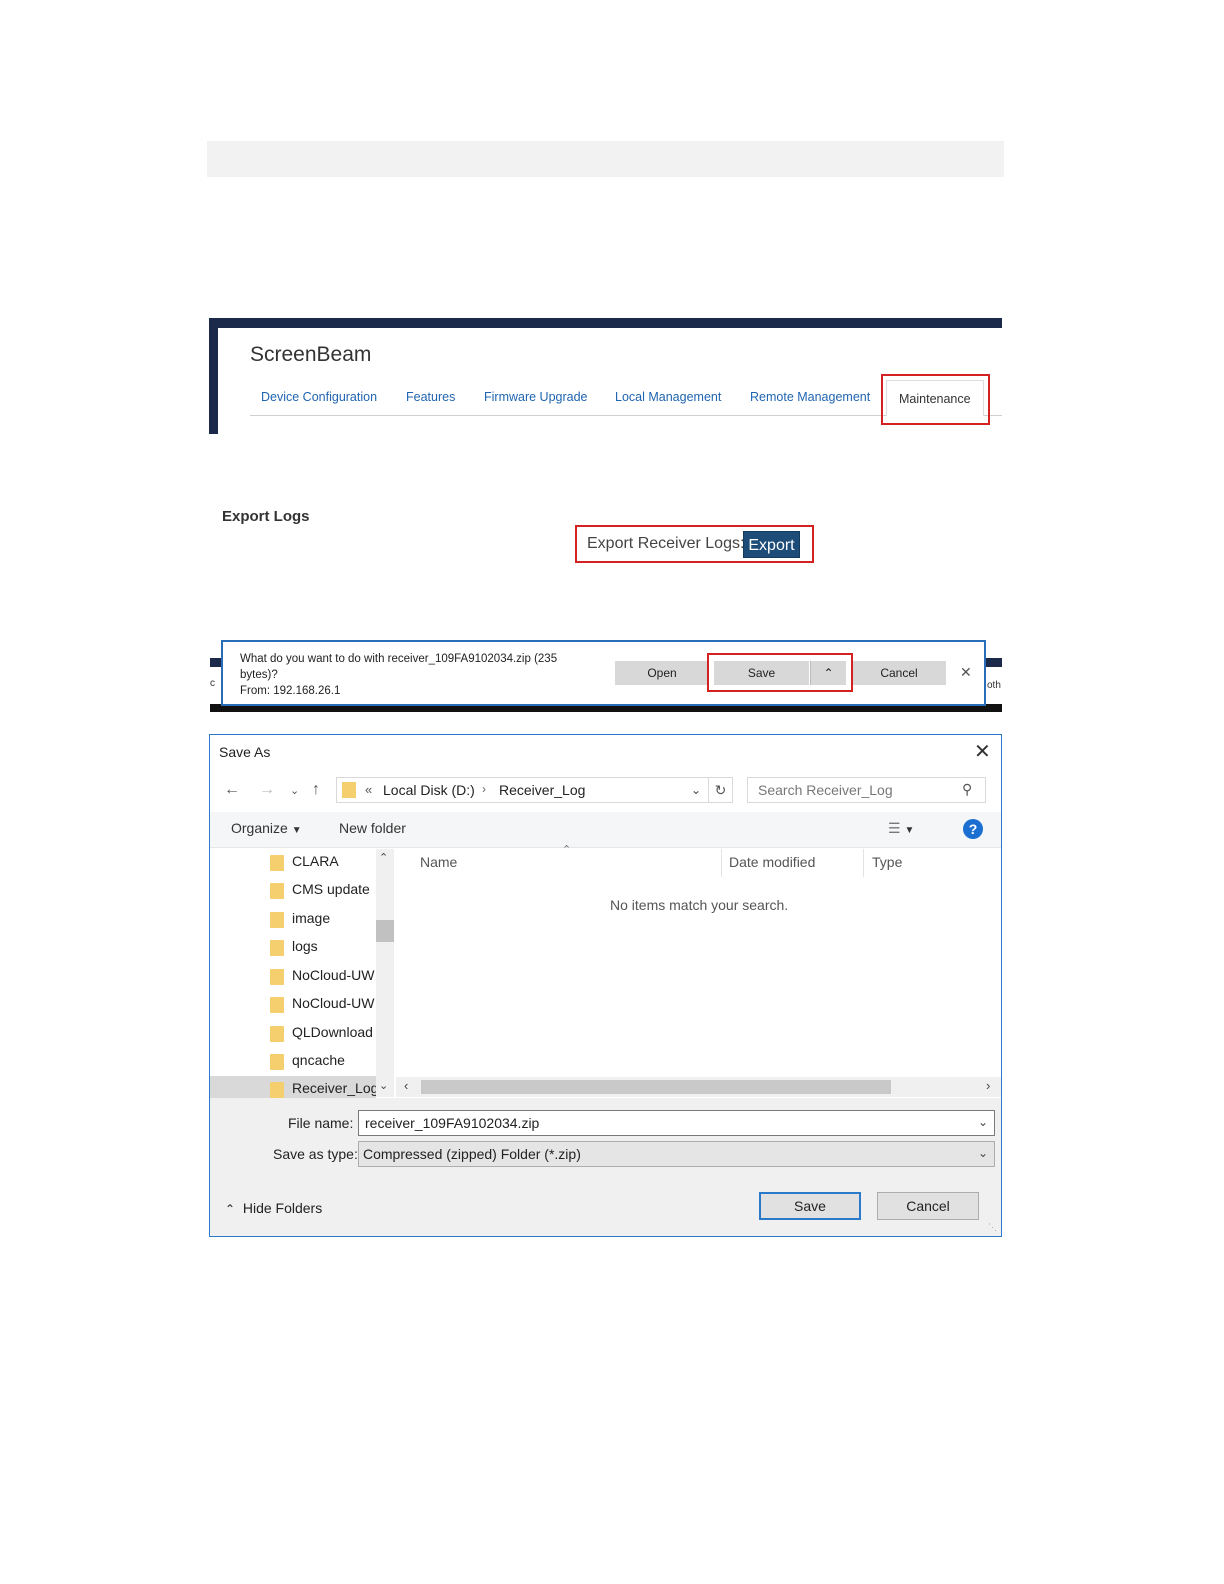  What do you see at coordinates (605, 159) in the screenshot?
I see `page-header-bar` at bounding box center [605, 159].